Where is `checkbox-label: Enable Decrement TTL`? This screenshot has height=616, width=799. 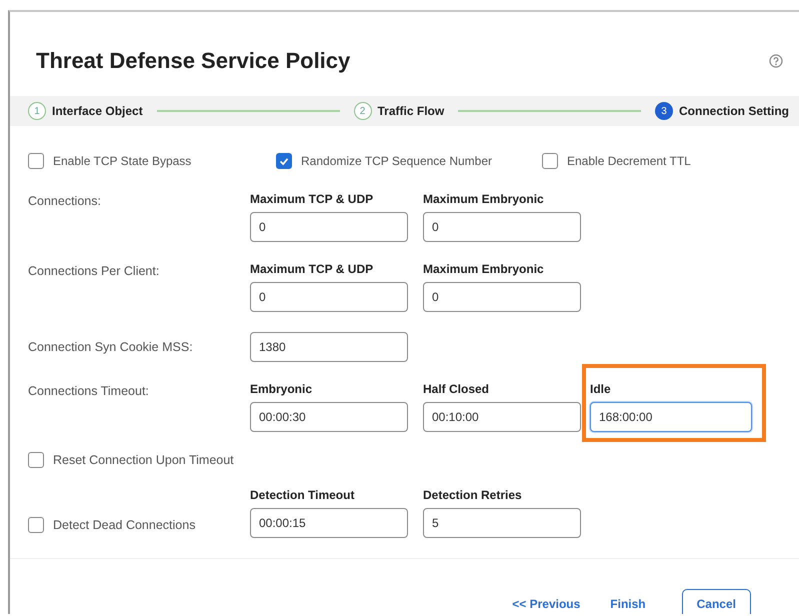 checkbox-label: Enable Decrement TTL is located at coordinates (629, 161).